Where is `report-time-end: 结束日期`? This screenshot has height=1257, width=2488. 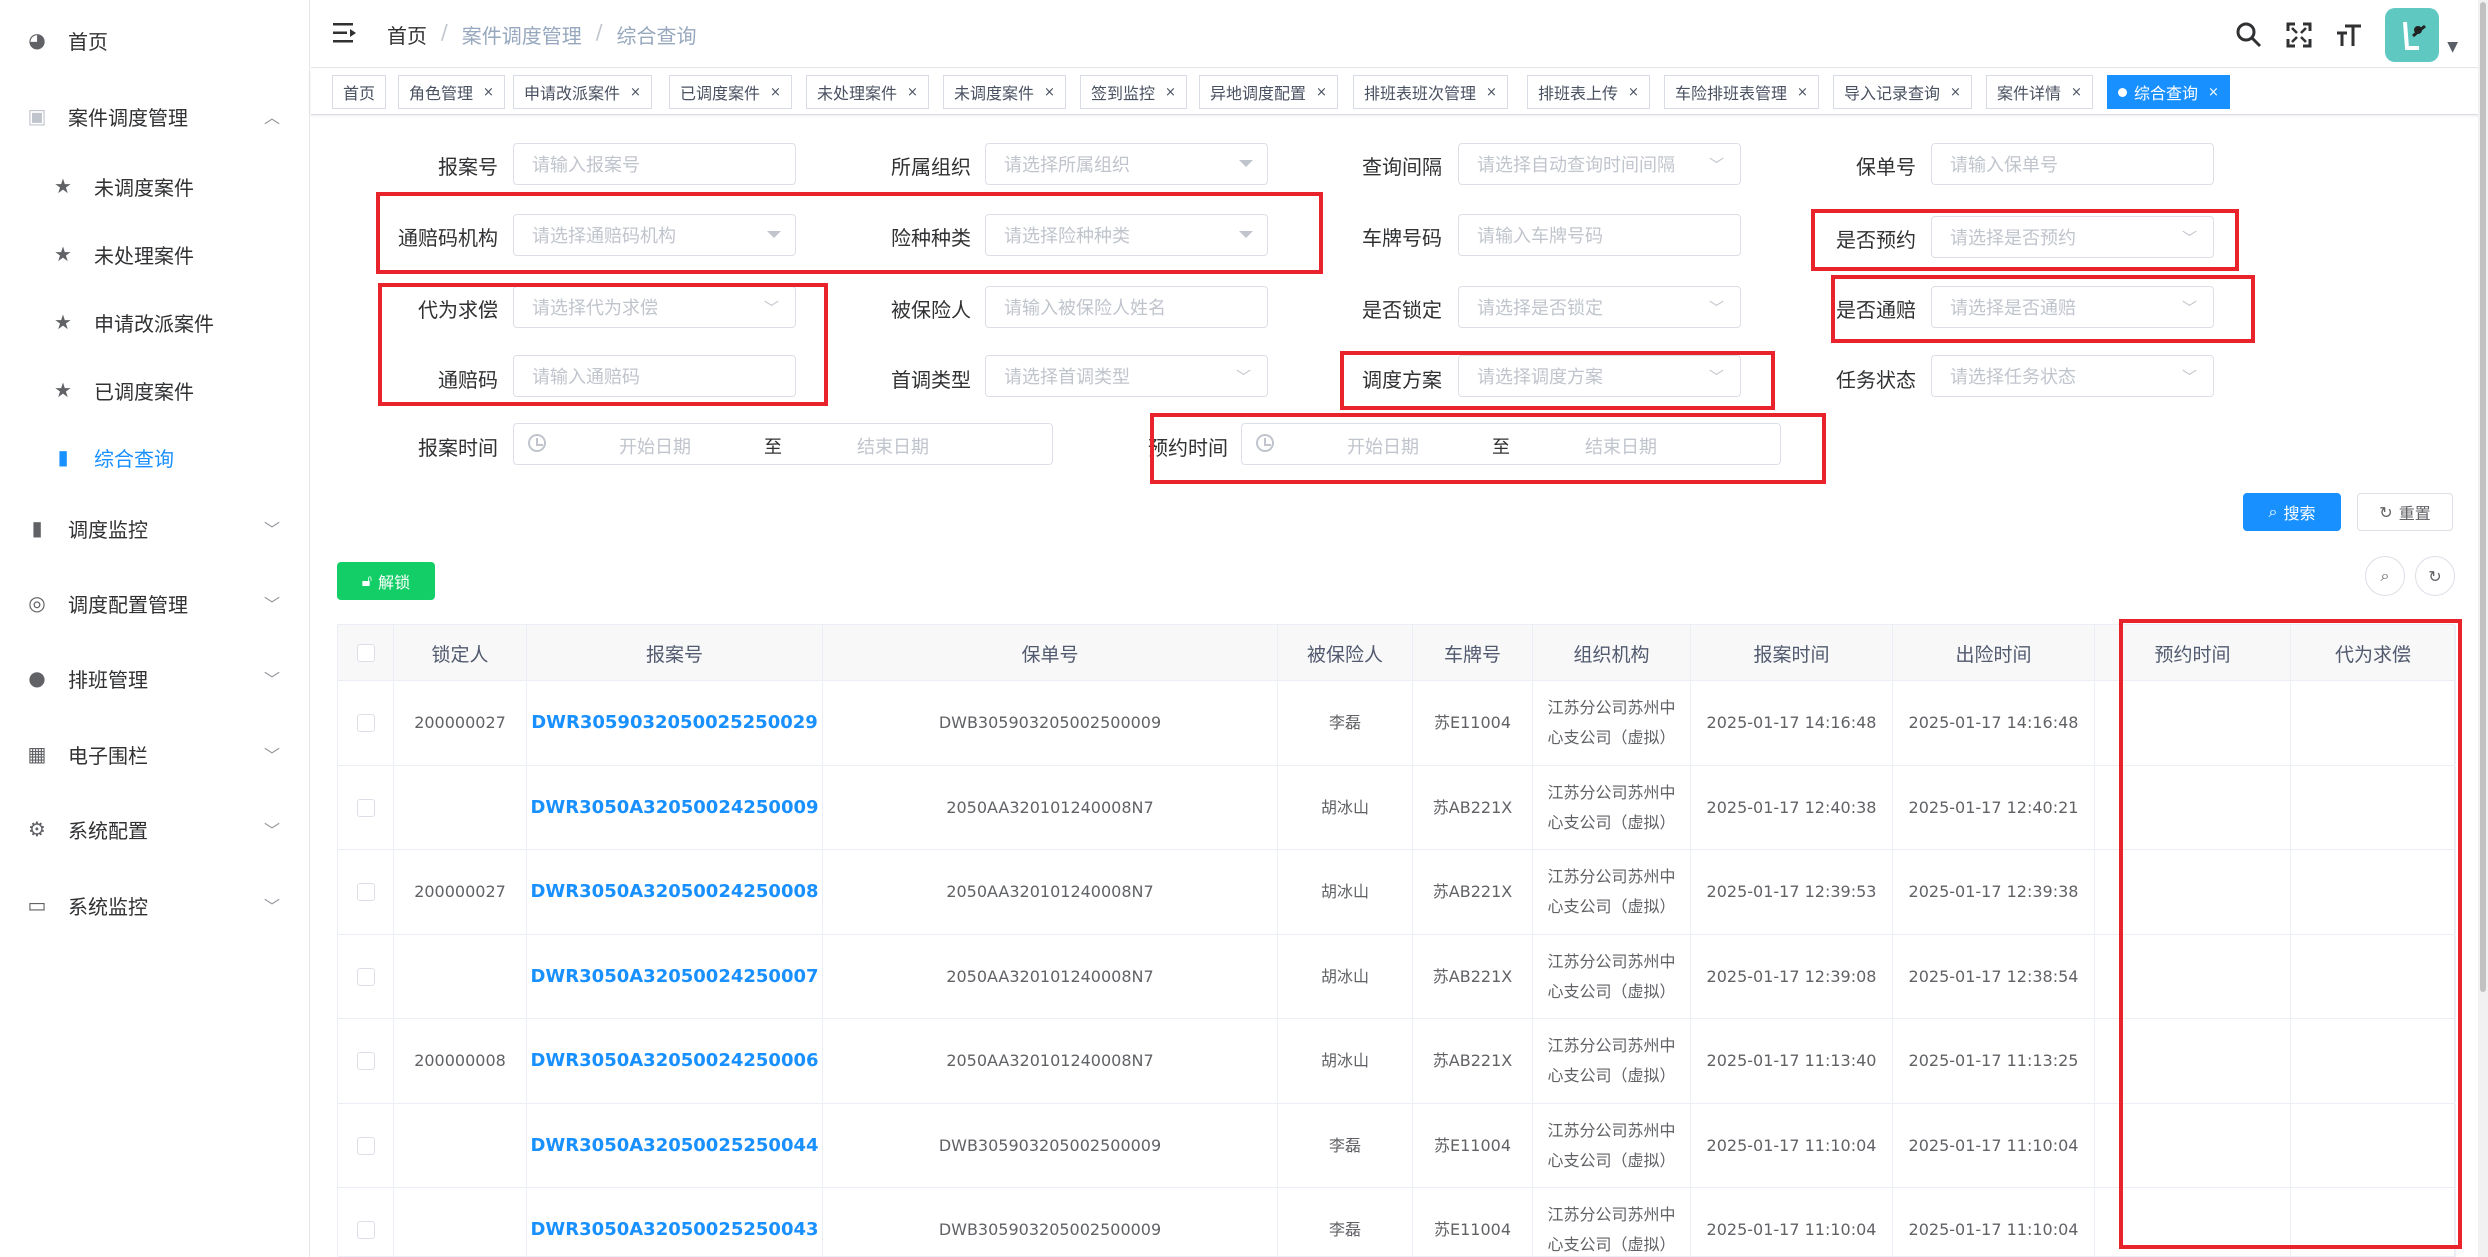
report-time-end: 结束日期 is located at coordinates (893, 446).